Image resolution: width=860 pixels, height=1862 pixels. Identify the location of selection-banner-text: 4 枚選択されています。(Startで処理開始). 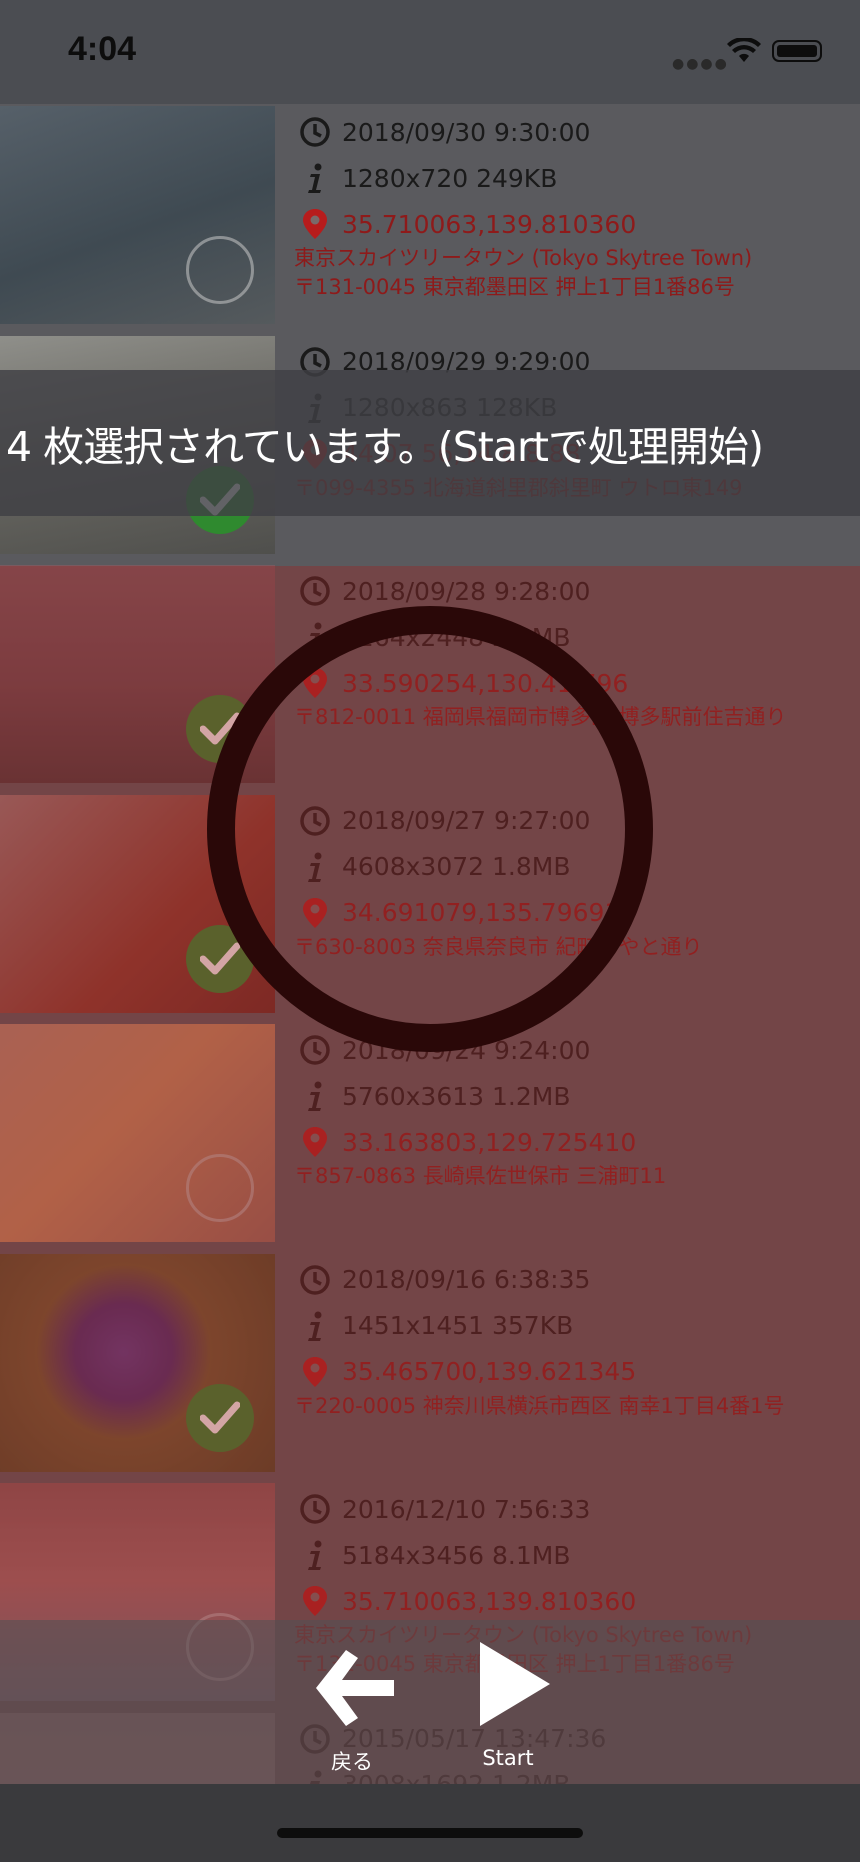
(385, 447).